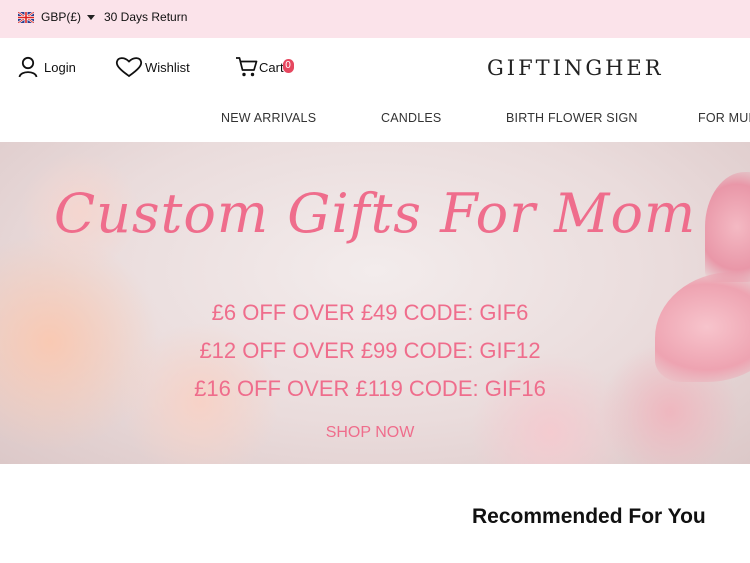 This screenshot has height=563, width=750. What do you see at coordinates (370, 312) in the screenshot?
I see `promo-line: £6 OFF OVER £49 CODE: GIF6` at bounding box center [370, 312].